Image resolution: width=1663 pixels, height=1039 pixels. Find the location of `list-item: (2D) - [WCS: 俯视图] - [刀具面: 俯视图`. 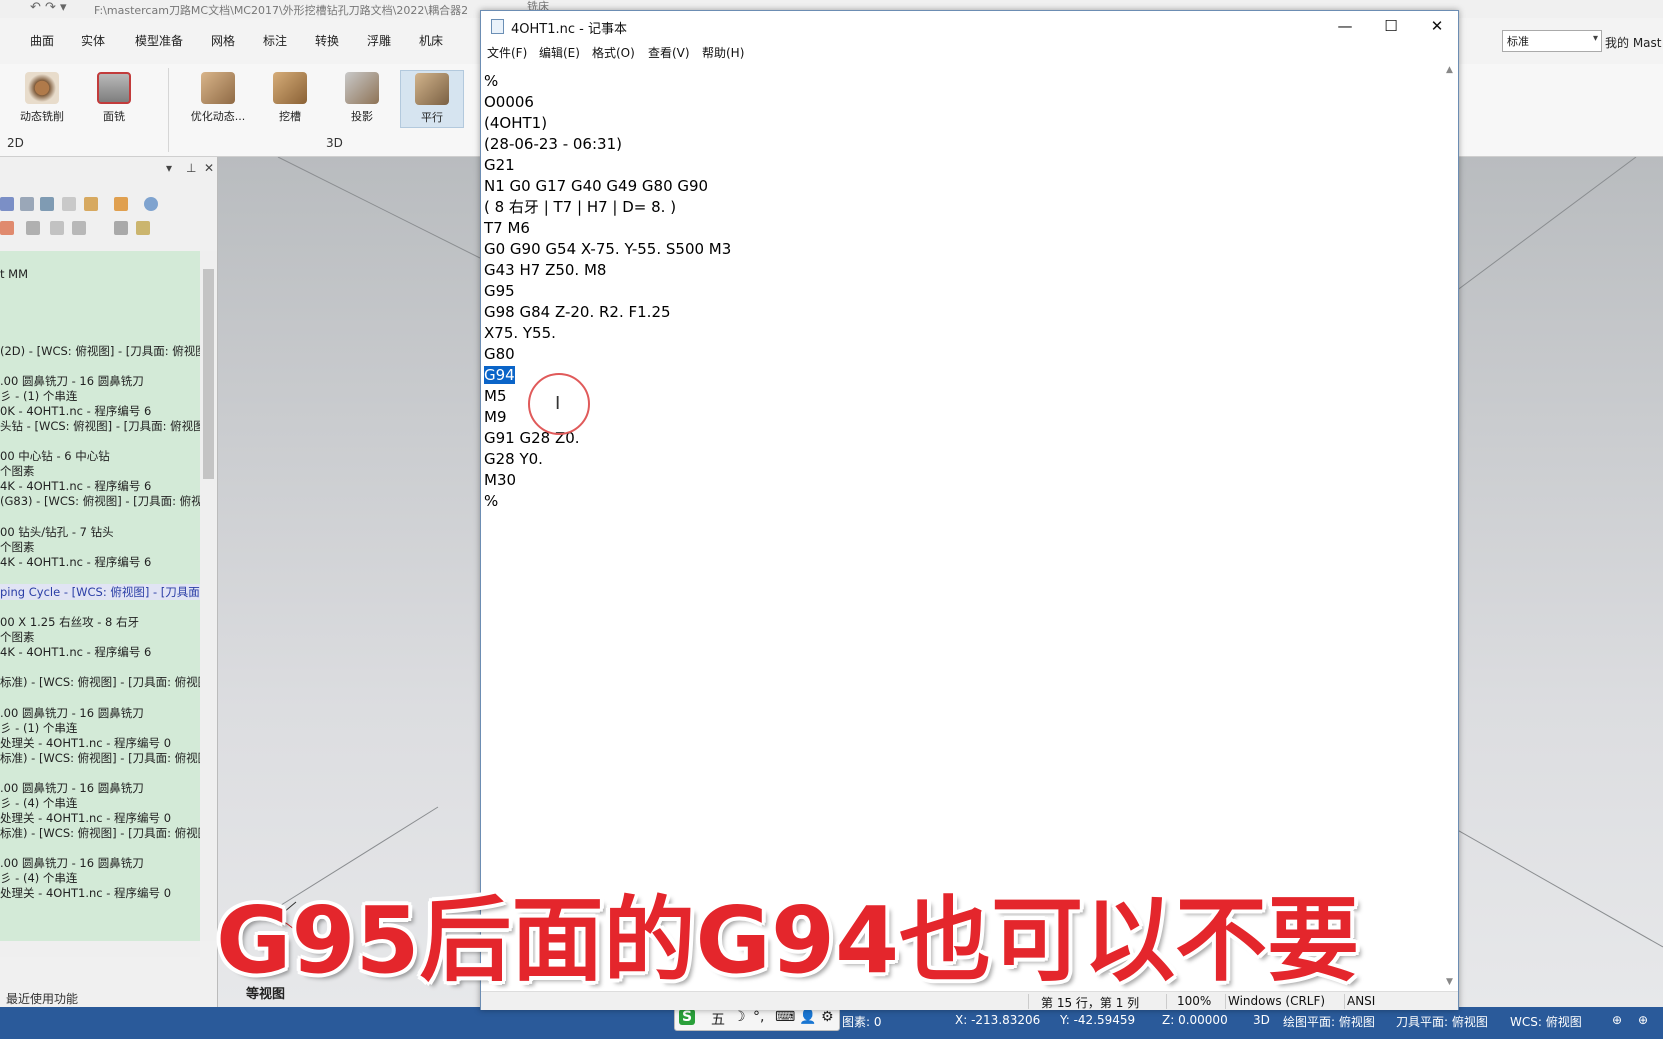

list-item: (2D) - [WCS: 俯视图] - [刀具面: 俯视图 is located at coordinates (100, 351).